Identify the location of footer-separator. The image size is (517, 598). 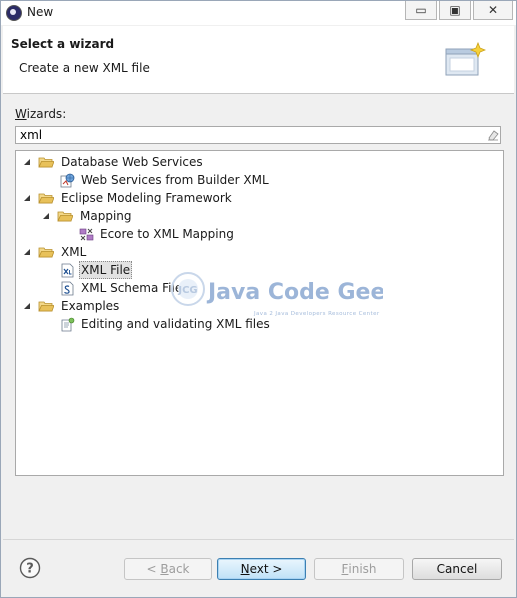
(258, 539).